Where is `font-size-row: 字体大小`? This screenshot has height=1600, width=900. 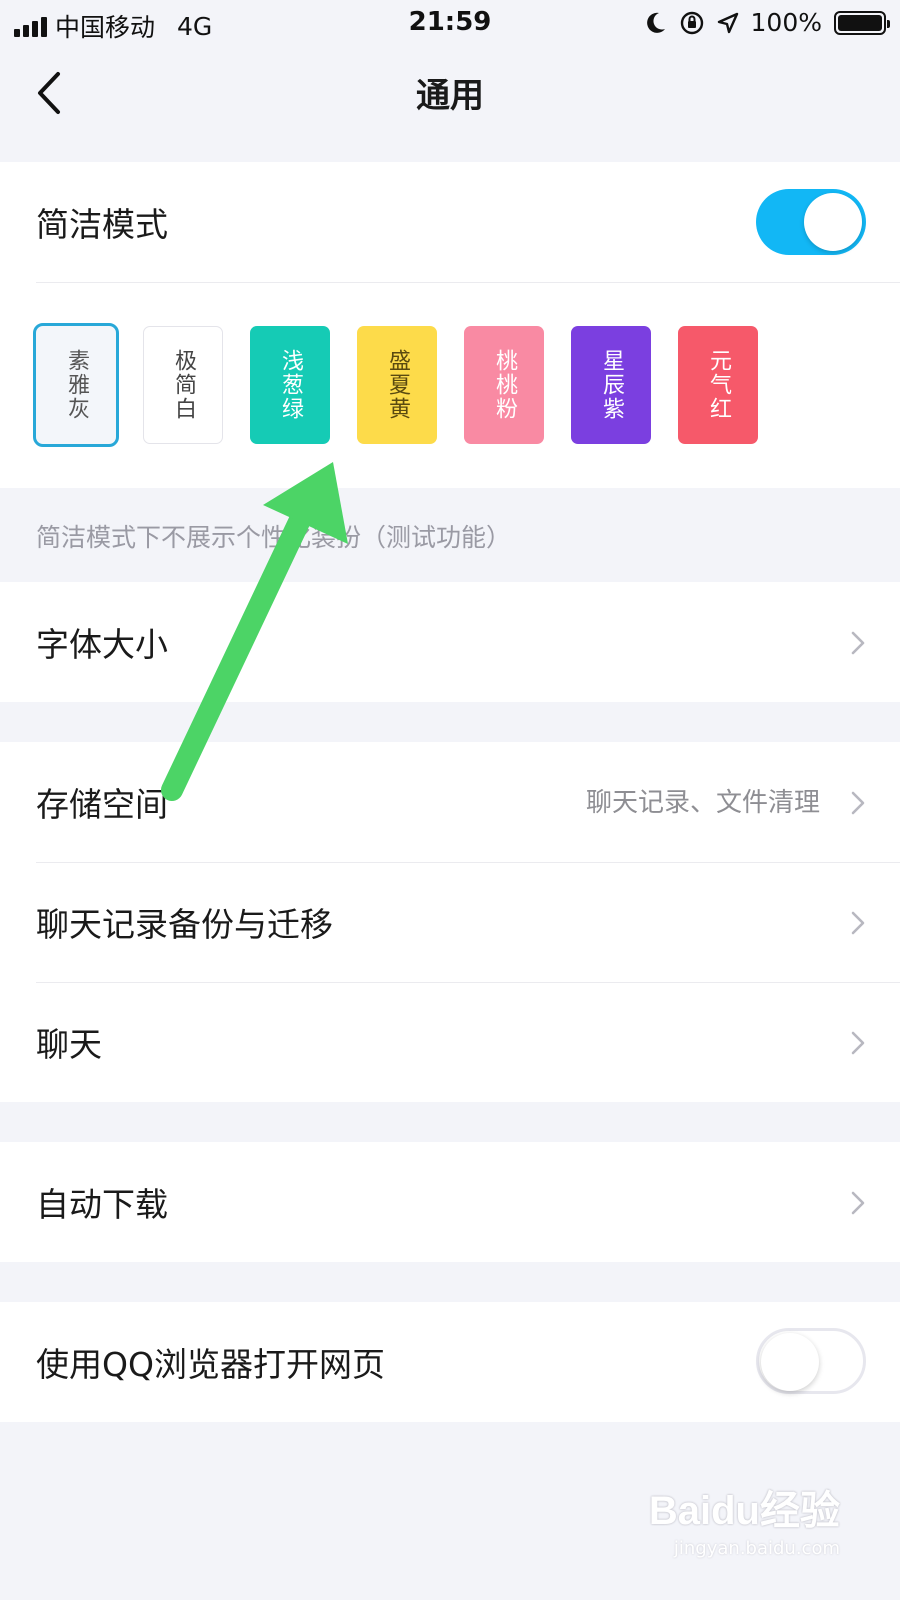
font-size-row: 字体大小 is located at coordinates (450, 642).